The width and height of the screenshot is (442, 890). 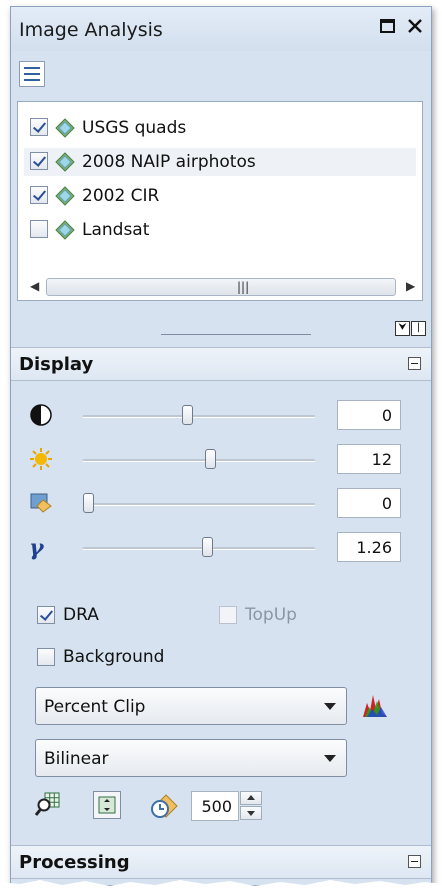 What do you see at coordinates (410, 286) in the screenshot?
I see `scroll-right-icon: ▶` at bounding box center [410, 286].